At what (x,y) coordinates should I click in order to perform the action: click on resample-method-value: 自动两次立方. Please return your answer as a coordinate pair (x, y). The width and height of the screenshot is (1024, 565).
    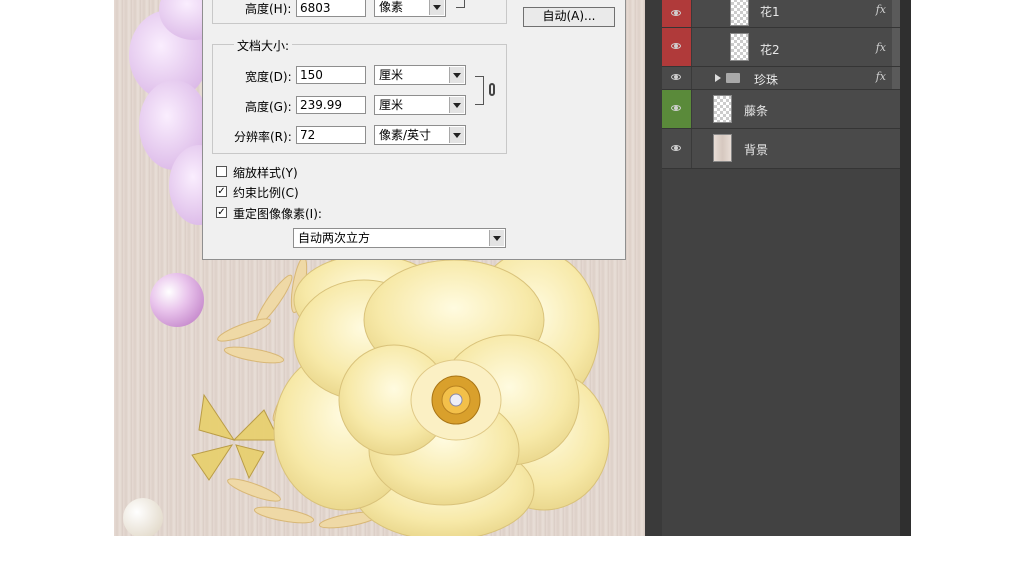
    Looking at the image, I should click on (334, 238).